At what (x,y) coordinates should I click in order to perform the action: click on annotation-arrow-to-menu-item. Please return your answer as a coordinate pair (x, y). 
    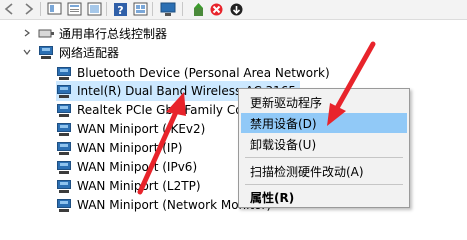
    Looking at the image, I should click on (351, 83).